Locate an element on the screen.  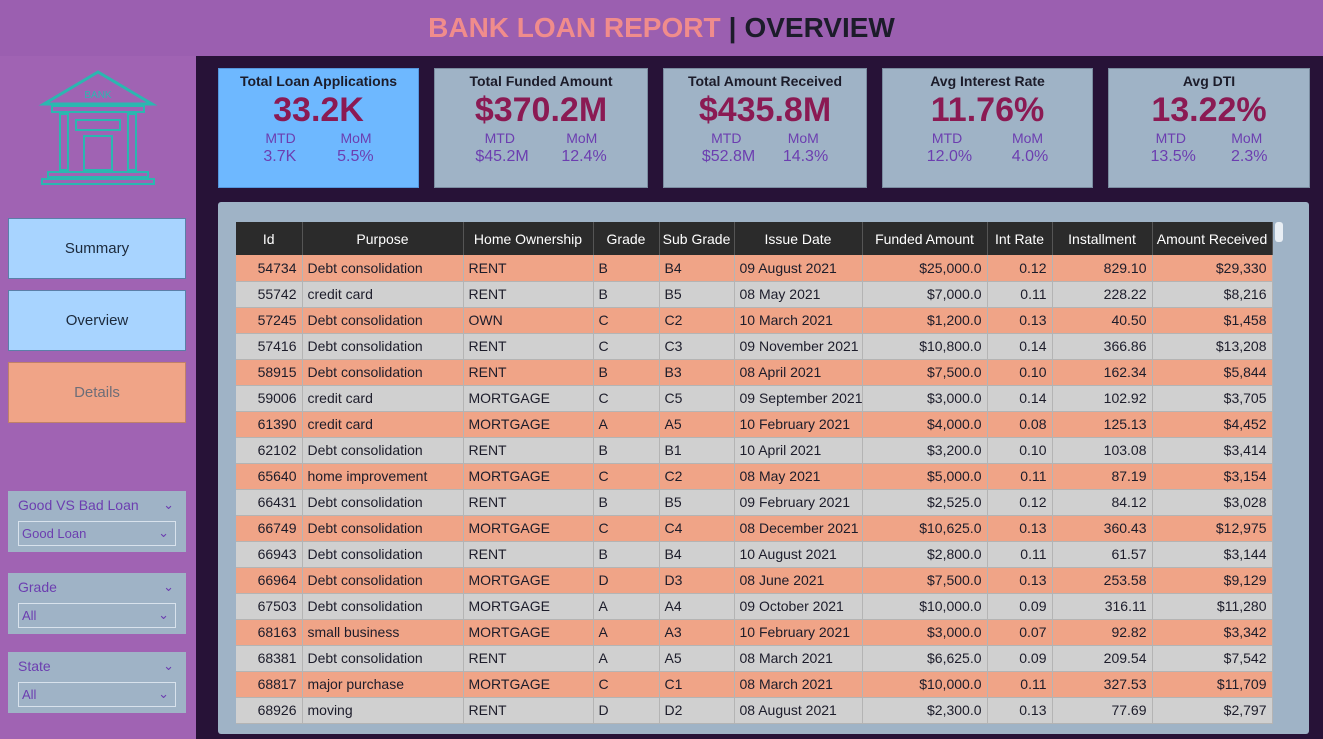
cell-amount-received: $3,414 is located at coordinates (1212, 450).